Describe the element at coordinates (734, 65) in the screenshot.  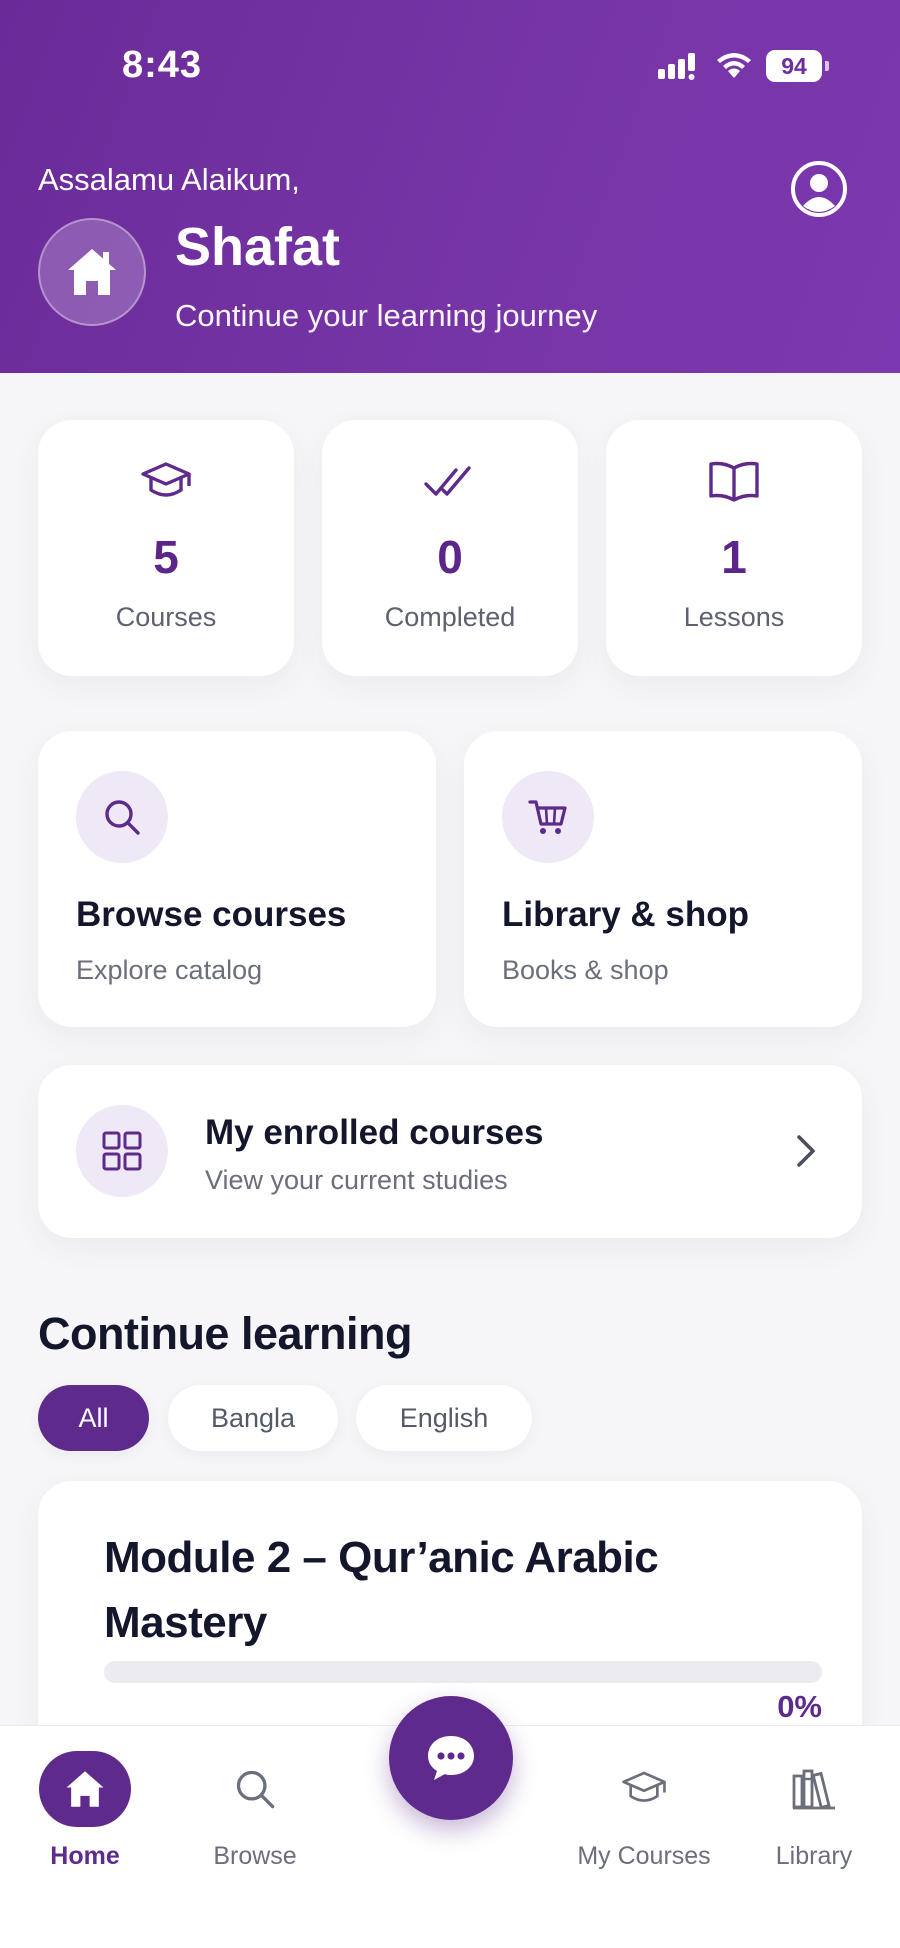
I see `wifi-icon` at that location.